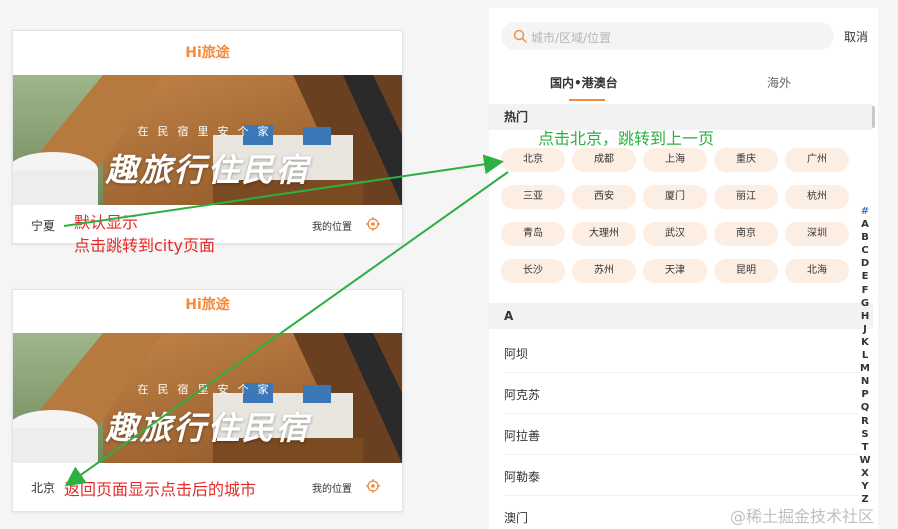 This screenshot has height=529, width=898. Describe the element at coordinates (865, 316) in the screenshot. I see `index-letter: H` at that location.